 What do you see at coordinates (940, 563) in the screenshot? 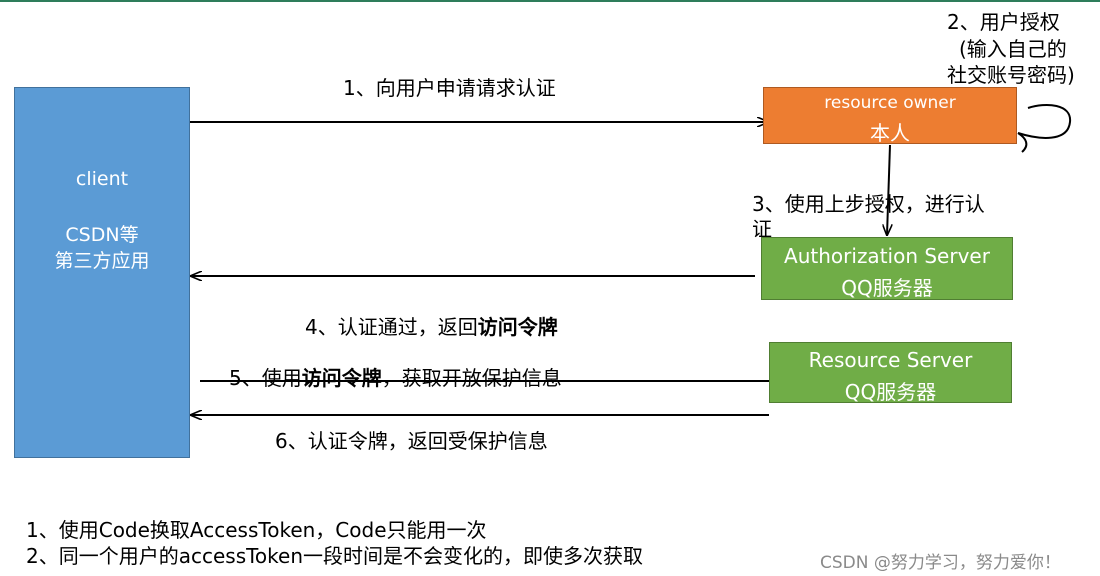
I see `watermark: CSDN @努力学习，努力爱你！` at bounding box center [940, 563].